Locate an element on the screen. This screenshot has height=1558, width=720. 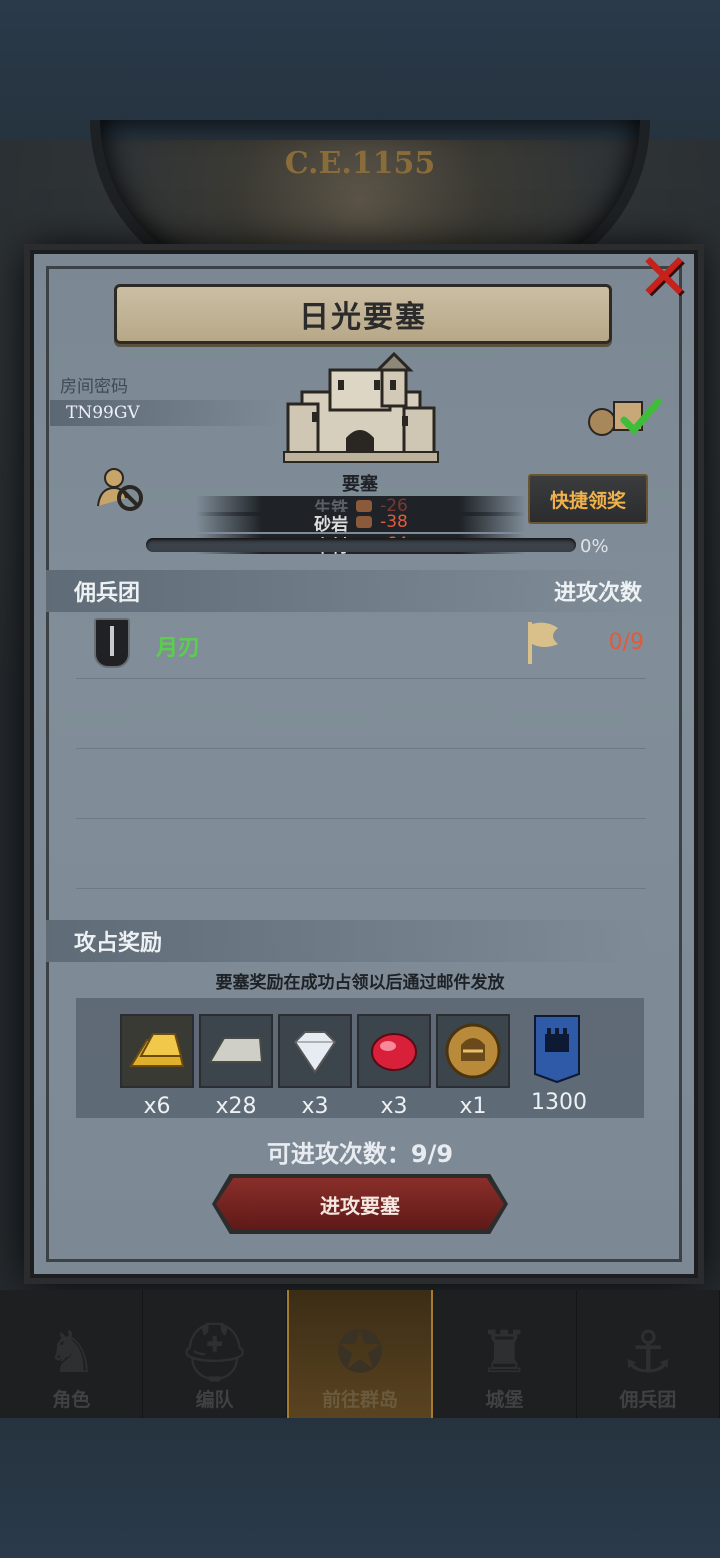
mercenary-attack-count: 0/9 is located at coordinates (626, 642).